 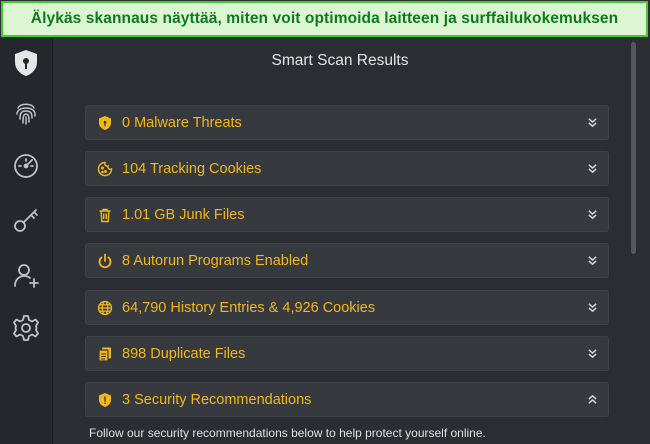 What do you see at coordinates (347, 122) in the screenshot?
I see `result-malware-threats: 0 Malware Threats` at bounding box center [347, 122].